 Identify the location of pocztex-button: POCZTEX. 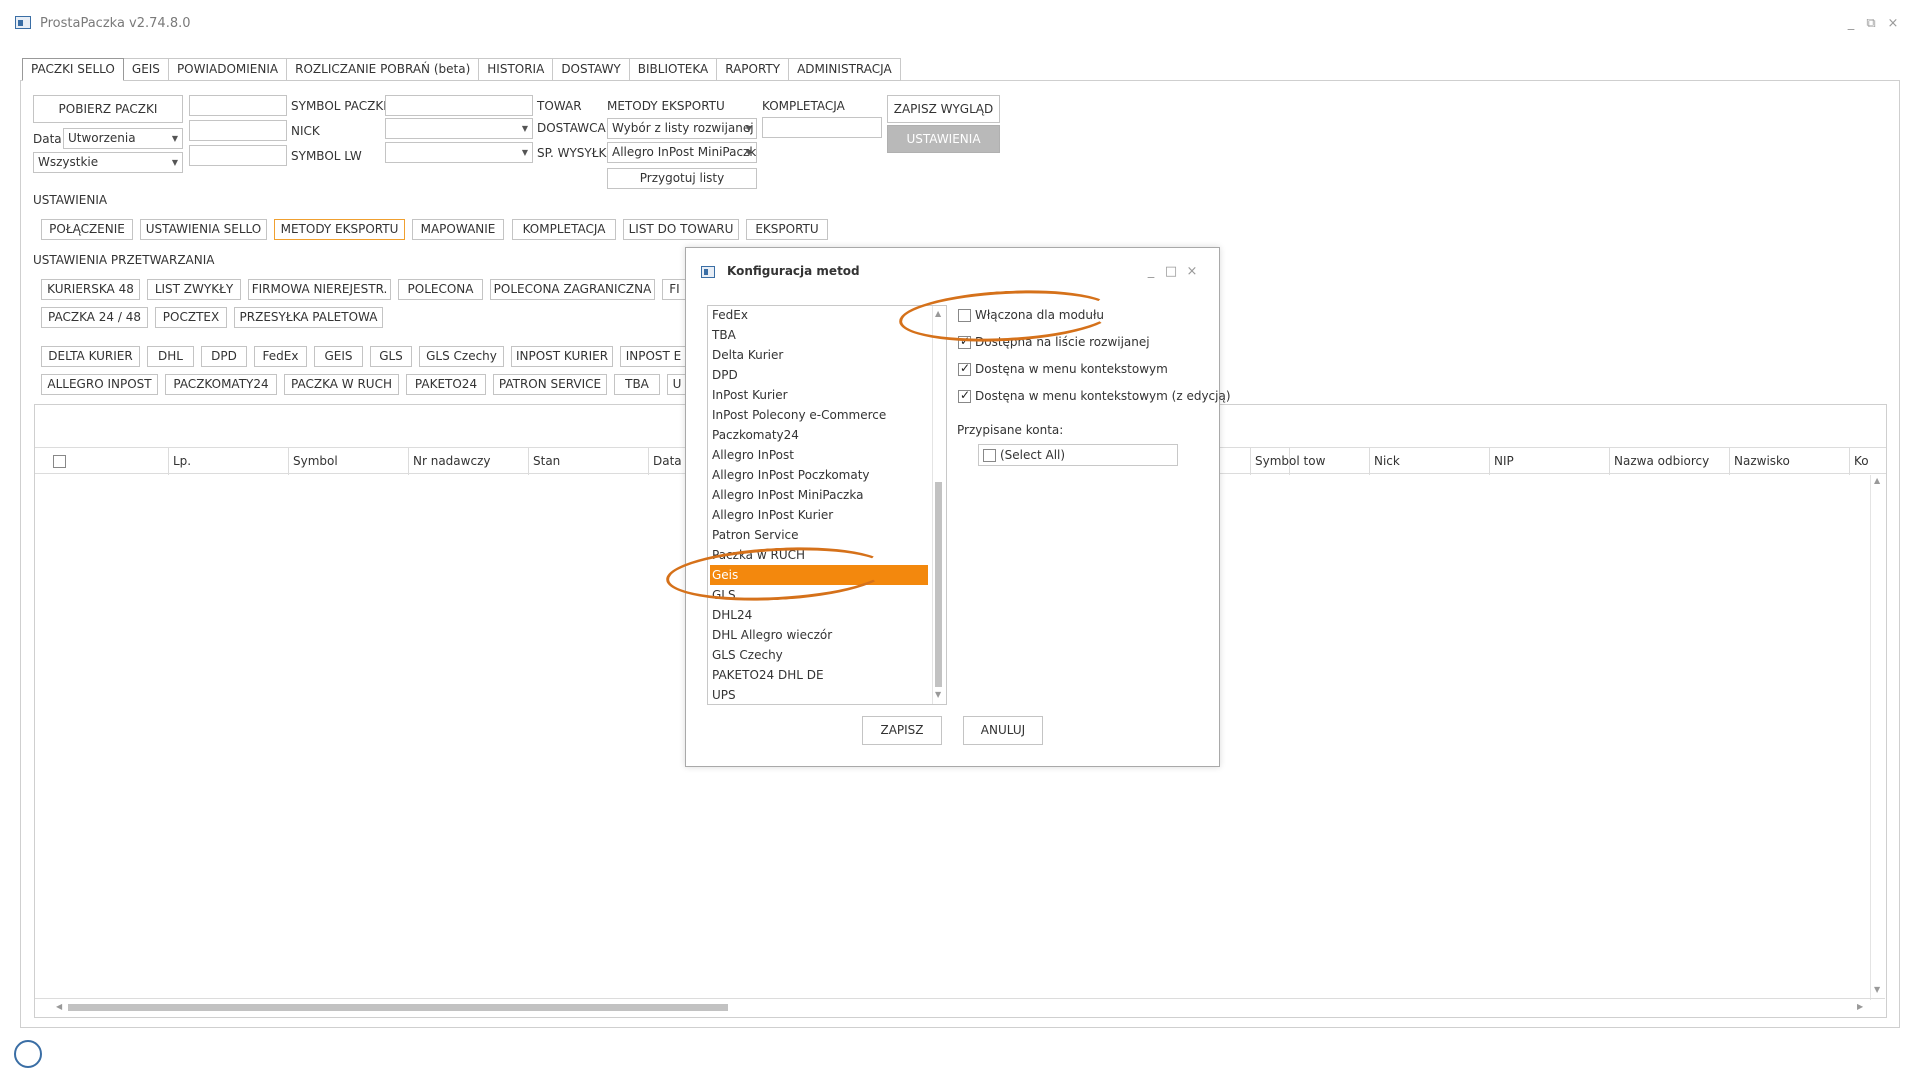
(191, 317).